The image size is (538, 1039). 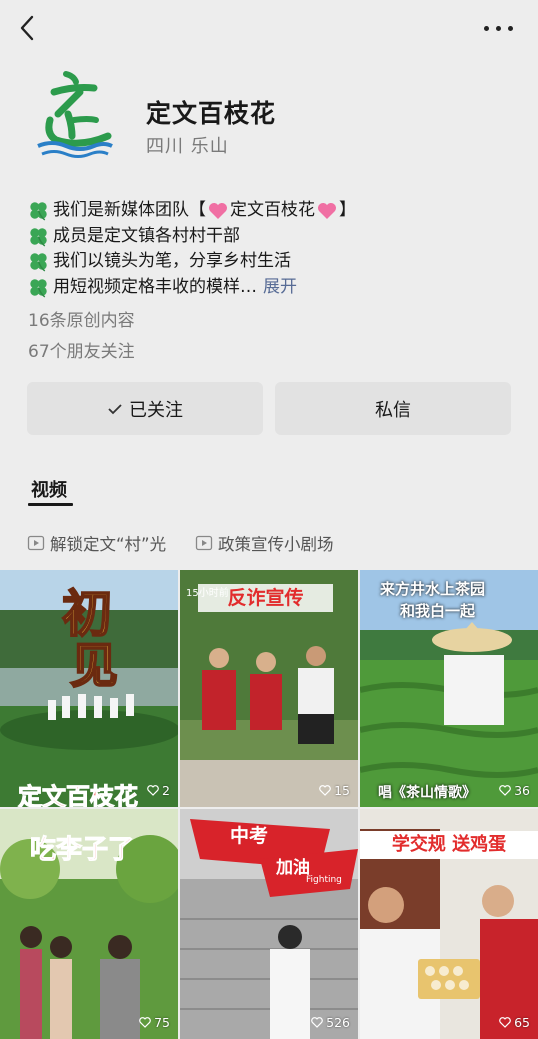 What do you see at coordinates (342, 790) in the screenshot?
I see `like-count-value: 15` at bounding box center [342, 790].